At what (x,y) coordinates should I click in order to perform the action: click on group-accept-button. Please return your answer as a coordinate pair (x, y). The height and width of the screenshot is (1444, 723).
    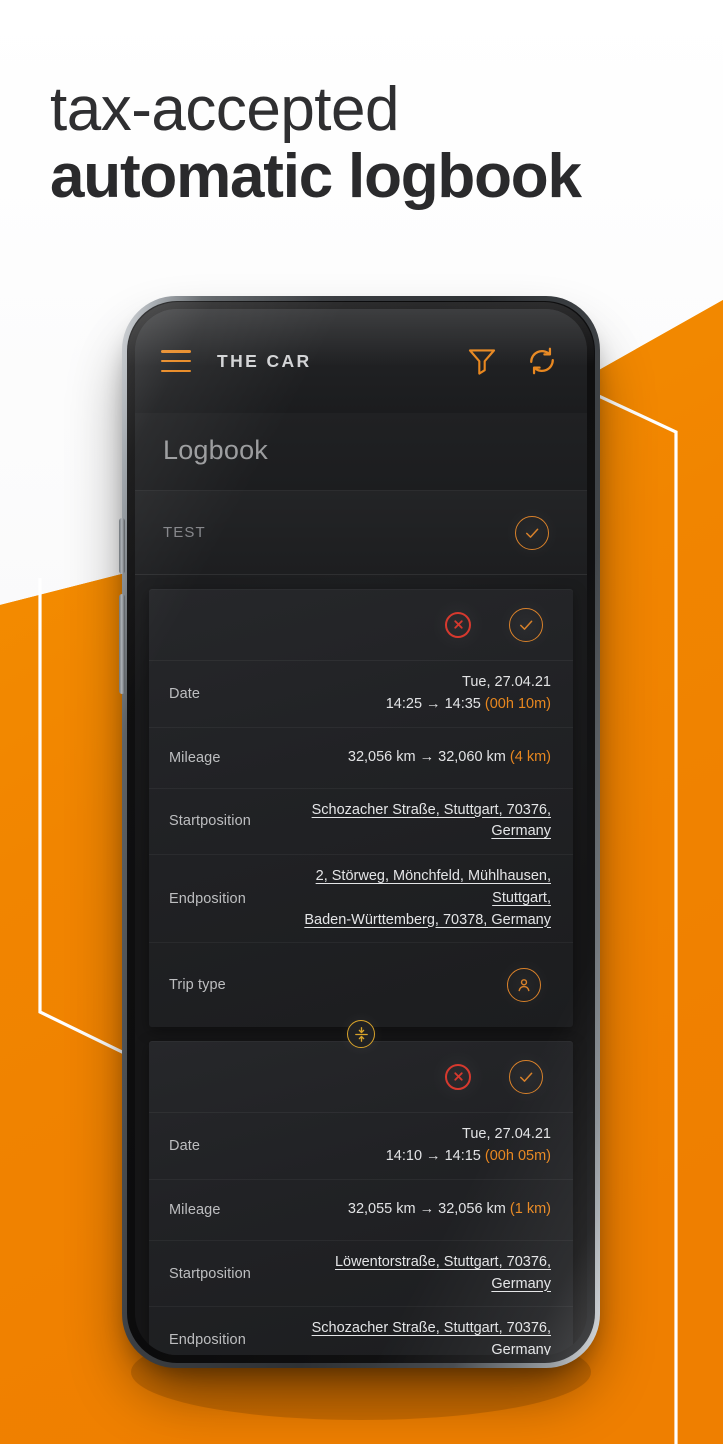
    Looking at the image, I should click on (532, 532).